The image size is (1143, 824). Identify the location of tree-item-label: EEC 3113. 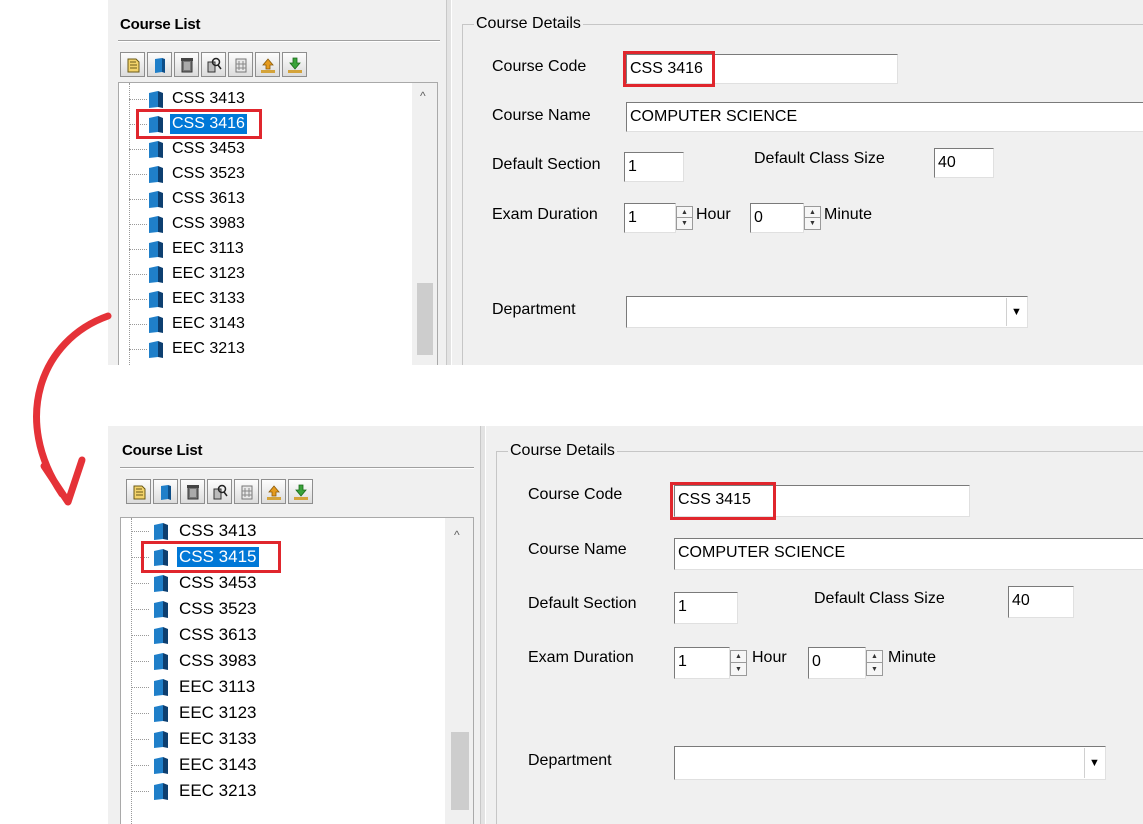
(217, 686).